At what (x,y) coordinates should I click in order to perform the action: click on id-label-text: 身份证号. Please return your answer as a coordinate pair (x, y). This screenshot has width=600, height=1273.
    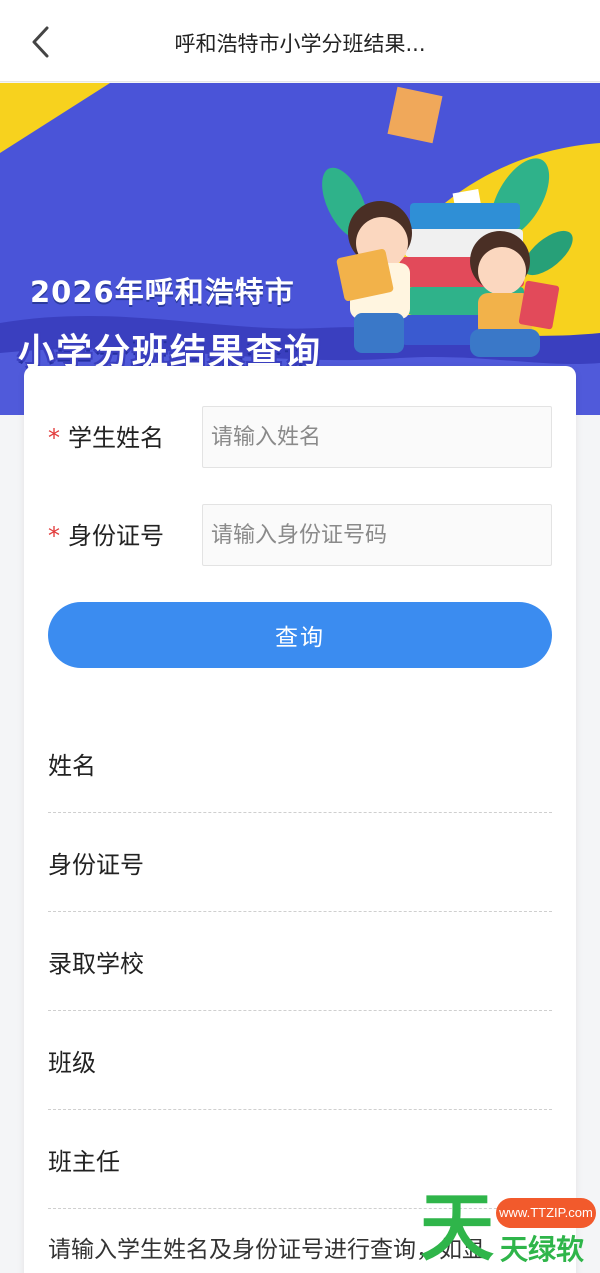
    Looking at the image, I should click on (116, 536).